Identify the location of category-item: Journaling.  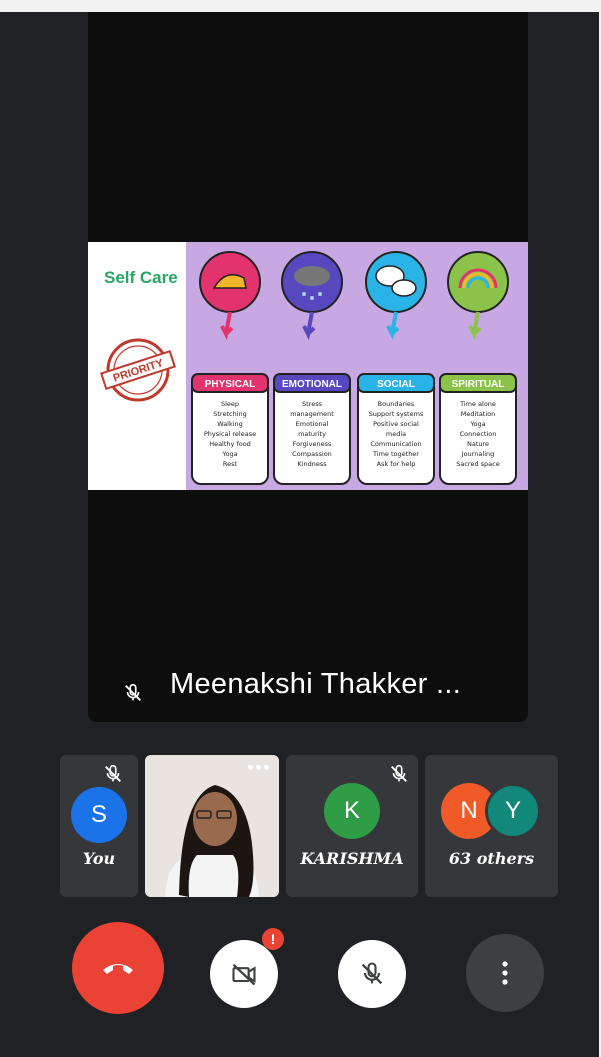
(478, 454).